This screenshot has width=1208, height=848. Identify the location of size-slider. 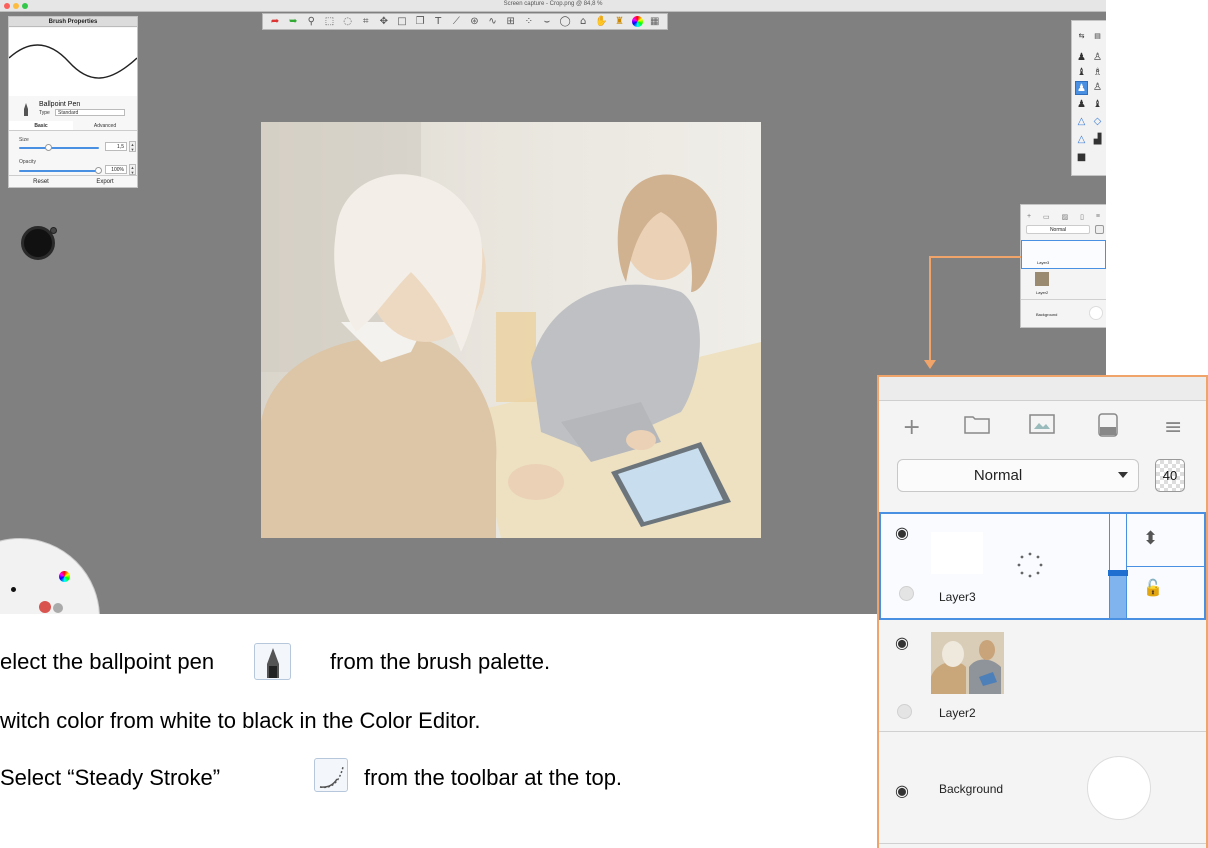
(59, 148).